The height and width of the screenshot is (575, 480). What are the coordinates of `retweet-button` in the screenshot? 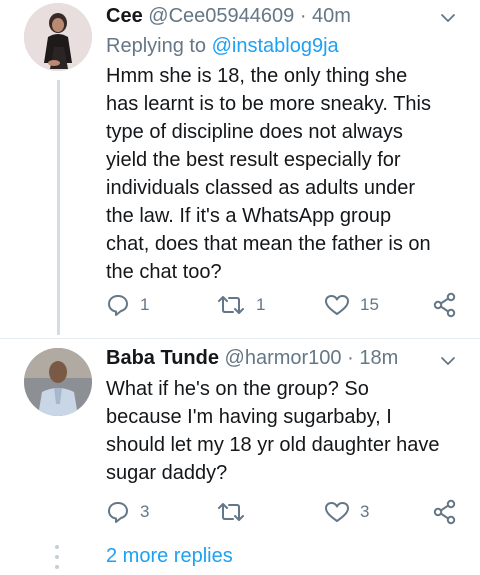 It's located at (236, 512).